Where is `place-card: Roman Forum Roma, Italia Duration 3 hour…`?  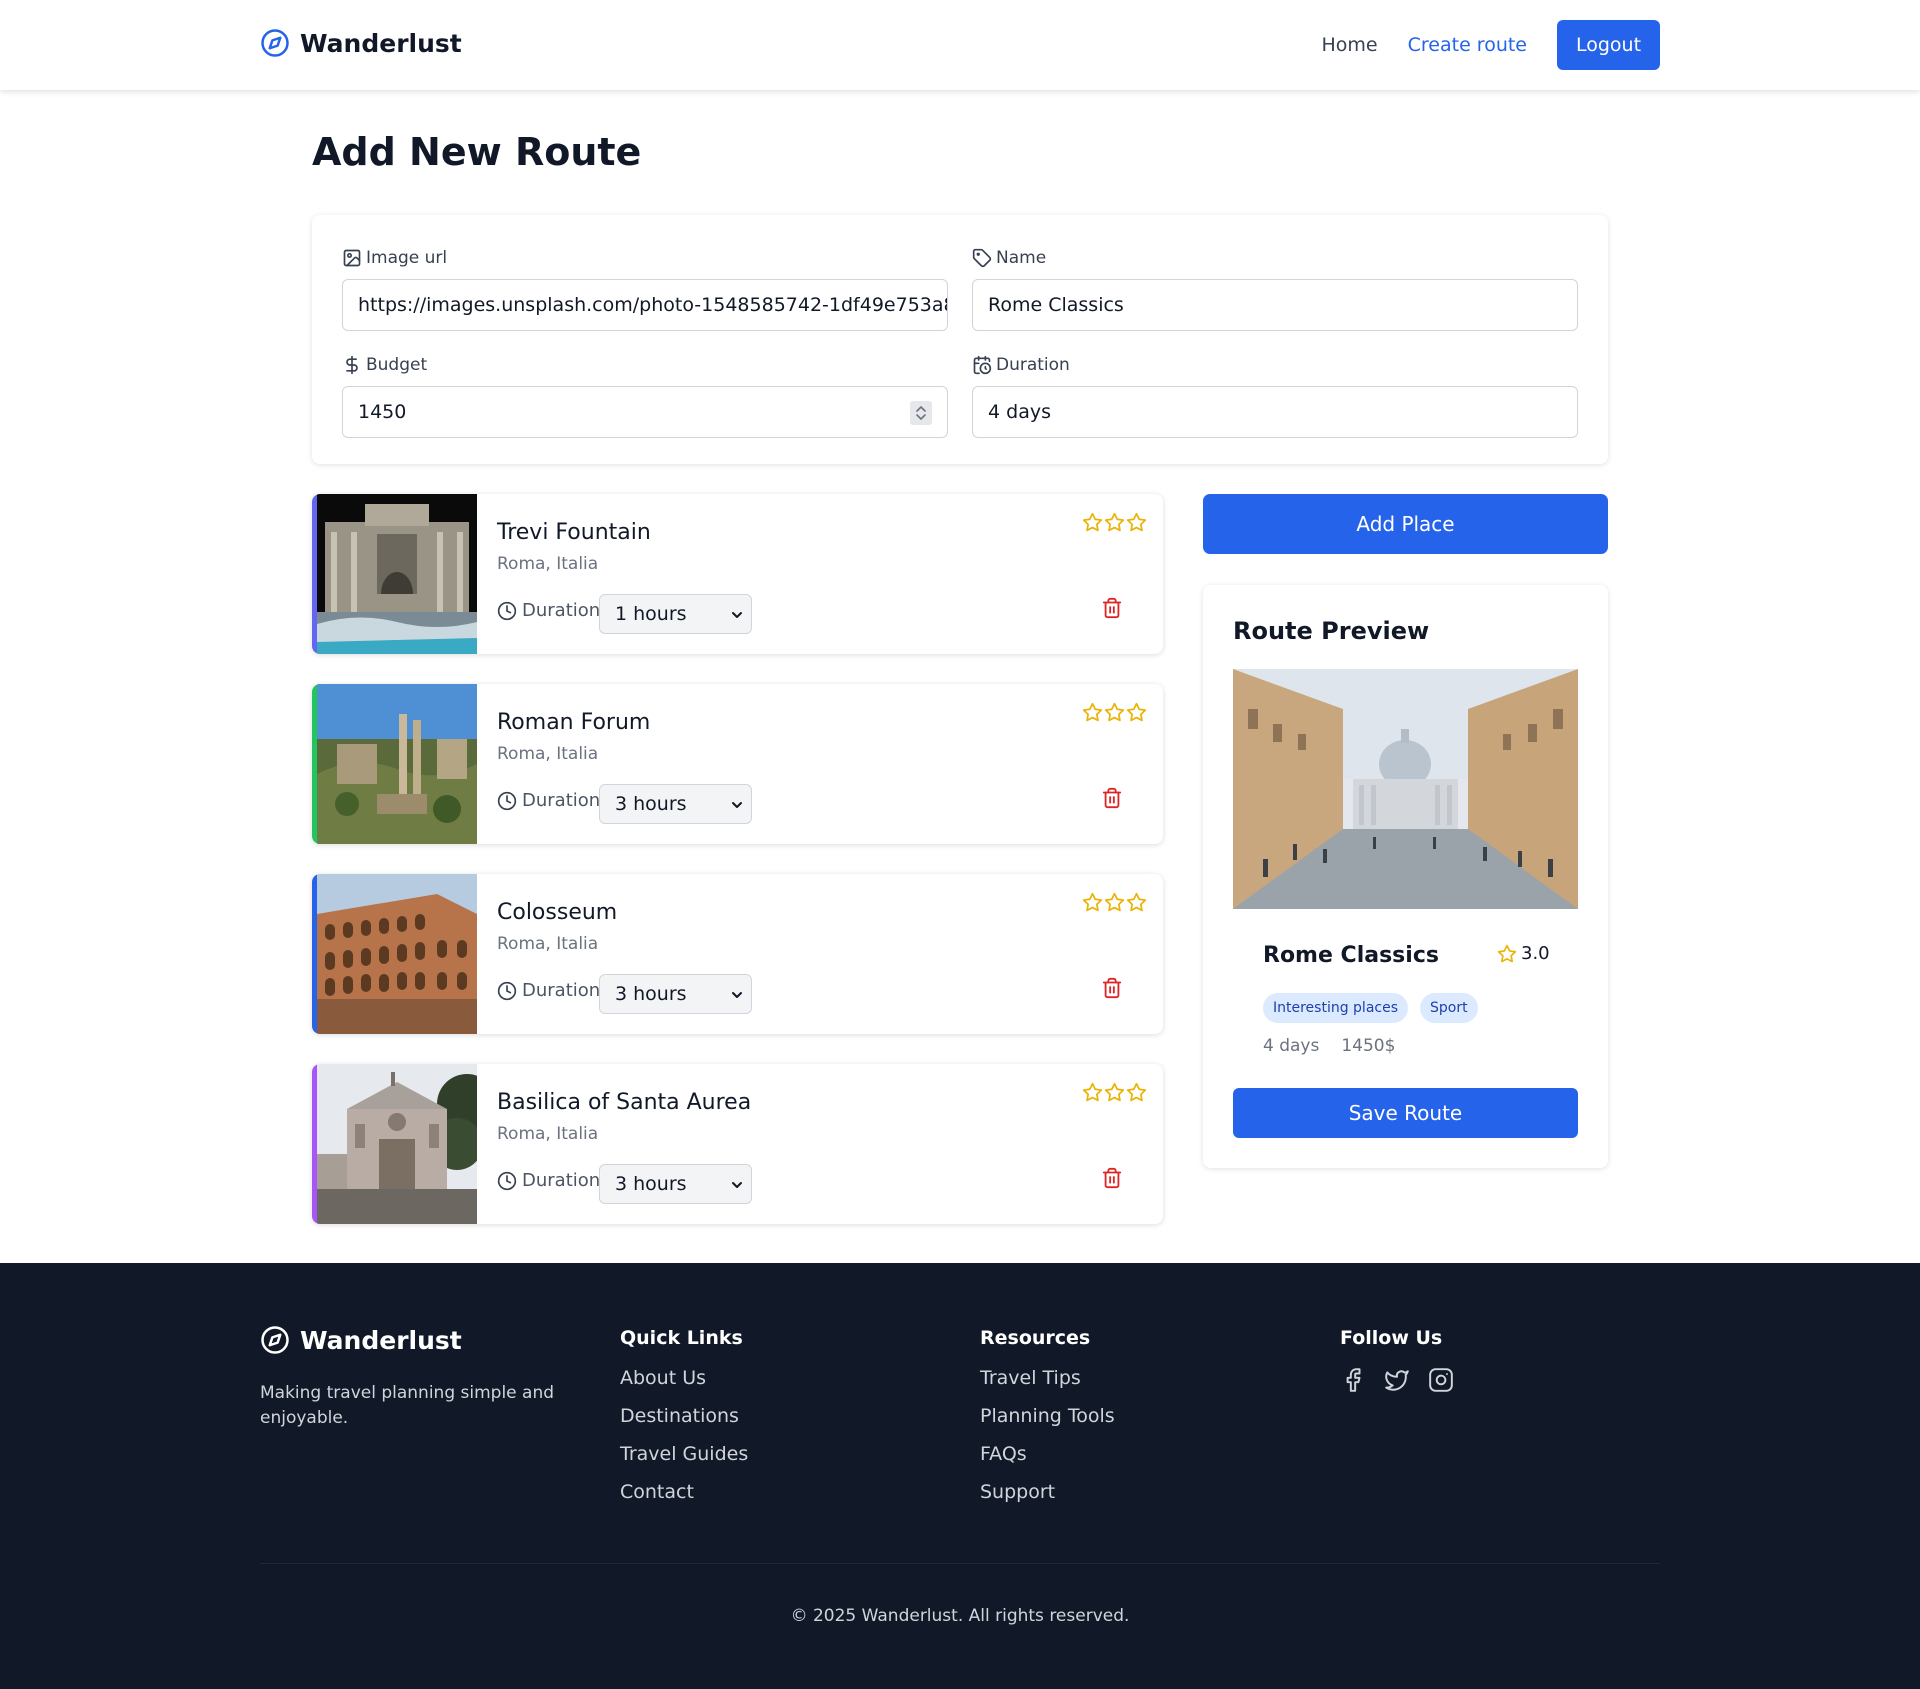
place-card: Roman Forum Roma, Italia Duration 3 hour… is located at coordinates (737, 764).